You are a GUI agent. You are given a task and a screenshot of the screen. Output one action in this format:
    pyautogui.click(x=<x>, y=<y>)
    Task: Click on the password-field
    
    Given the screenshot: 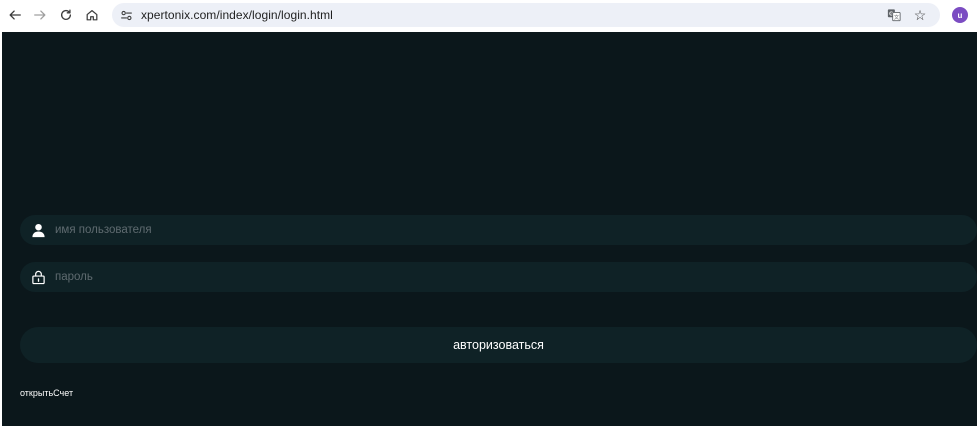 What is the action you would take?
    pyautogui.click(x=498, y=277)
    